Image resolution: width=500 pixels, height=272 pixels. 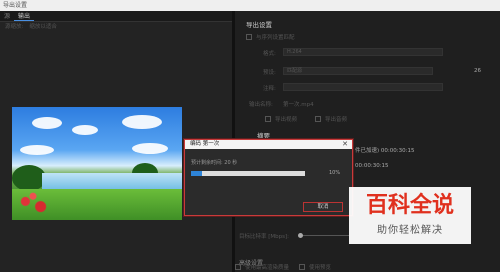 What do you see at coordinates (385, 151) in the screenshot?
I see `summary-line-1: 件已加速) 00:00:30:15` at bounding box center [385, 151].